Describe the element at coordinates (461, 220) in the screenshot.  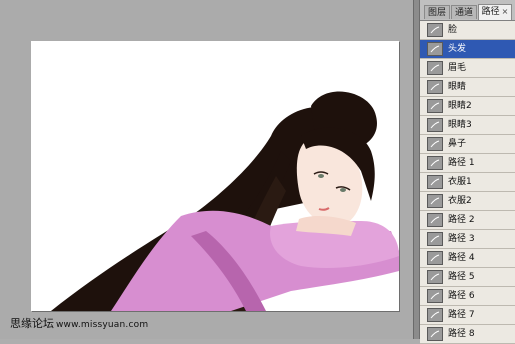
I see `path-row-label: 路径 2` at that location.